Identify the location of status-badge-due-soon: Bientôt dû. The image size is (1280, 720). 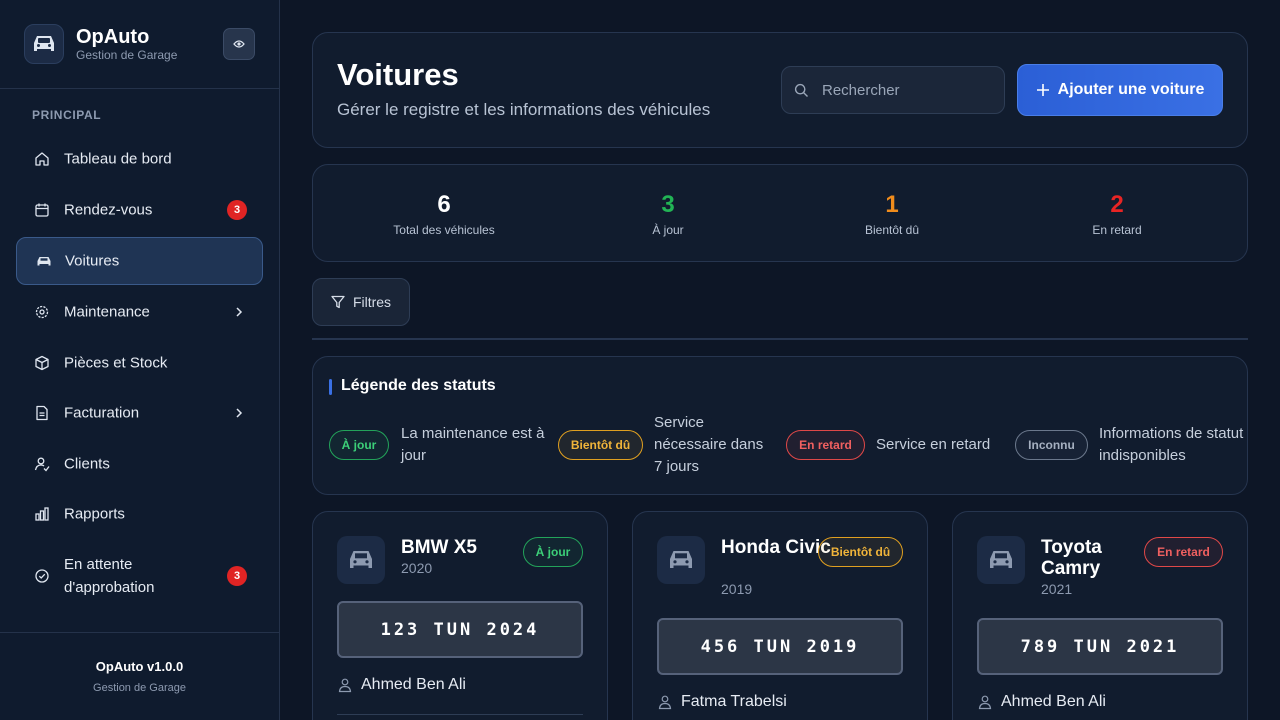
(600, 445).